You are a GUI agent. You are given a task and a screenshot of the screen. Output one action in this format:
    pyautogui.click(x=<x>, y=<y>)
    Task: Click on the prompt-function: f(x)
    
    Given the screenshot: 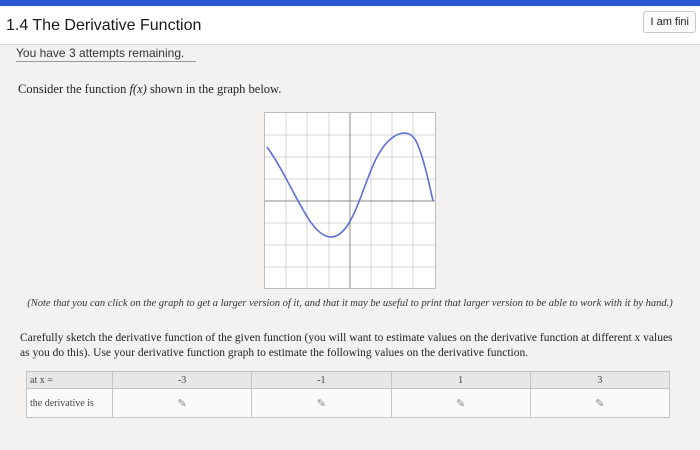 What is the action you would take?
    pyautogui.click(x=138, y=89)
    